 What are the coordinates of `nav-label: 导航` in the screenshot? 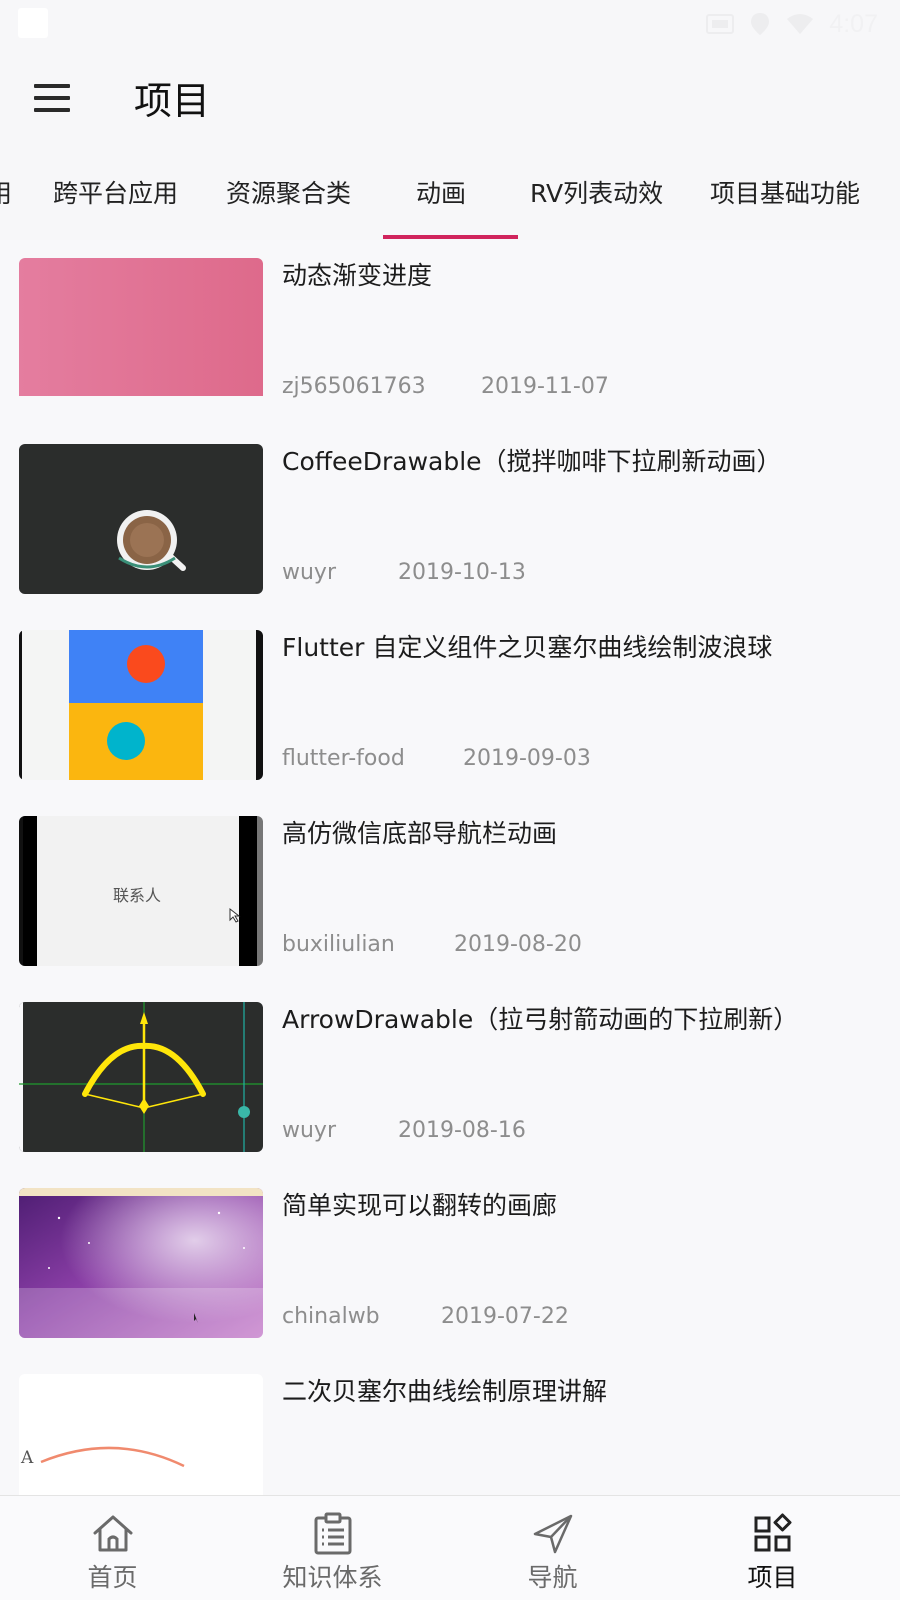 It's located at (552, 1577).